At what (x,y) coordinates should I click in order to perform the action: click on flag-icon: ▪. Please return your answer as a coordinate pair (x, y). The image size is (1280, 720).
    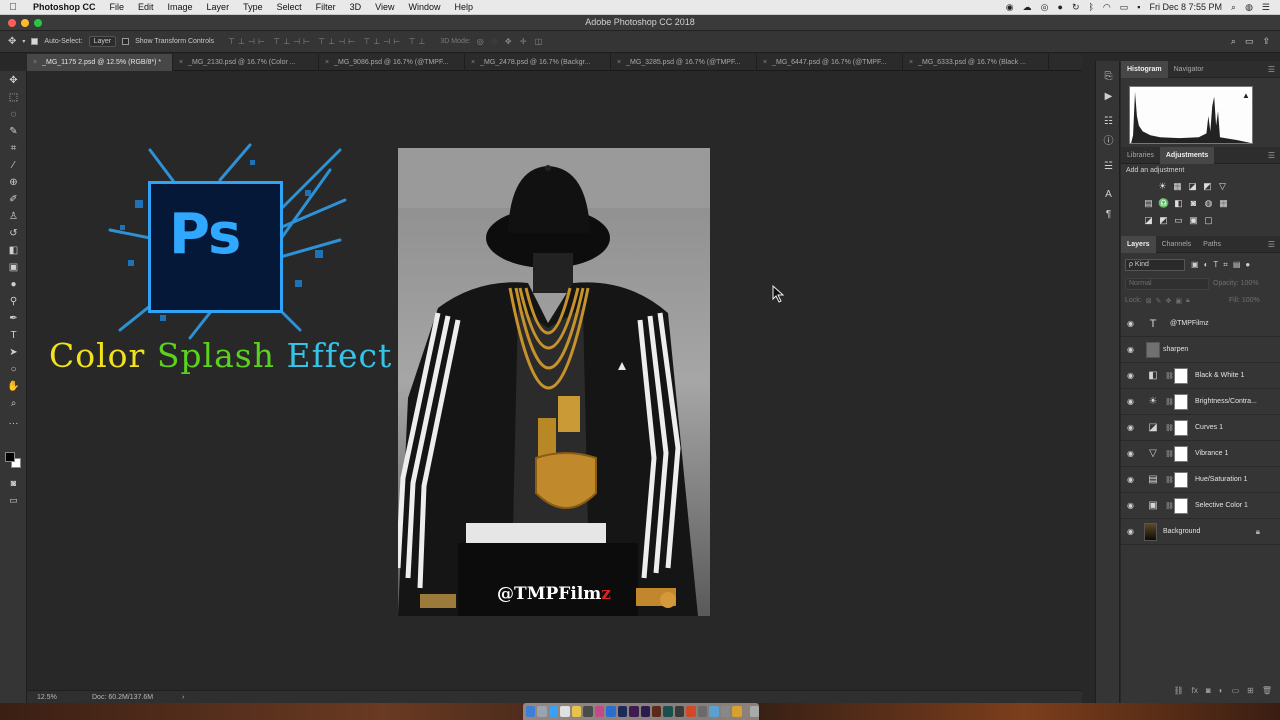
    Looking at the image, I should click on (1138, 7).